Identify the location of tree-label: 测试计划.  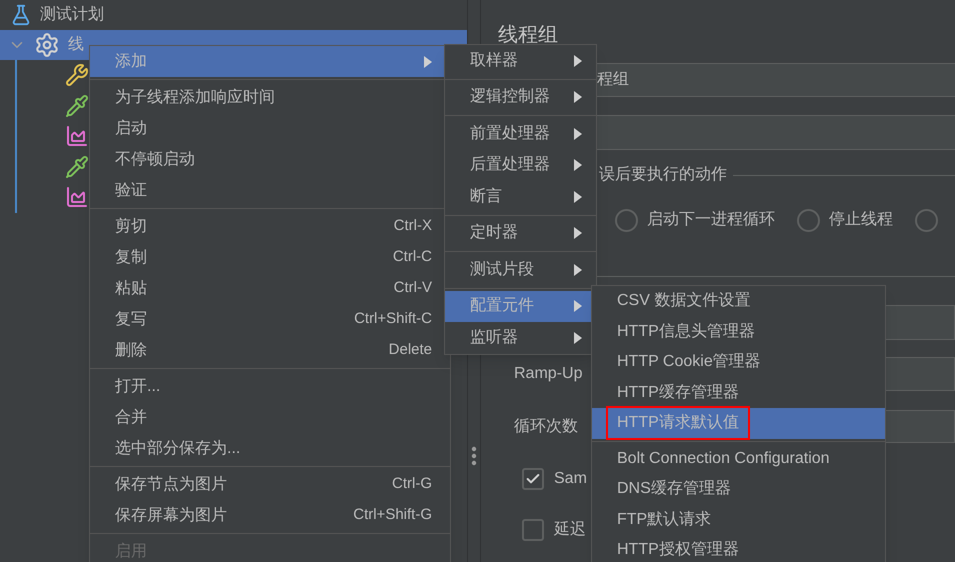
(72, 14).